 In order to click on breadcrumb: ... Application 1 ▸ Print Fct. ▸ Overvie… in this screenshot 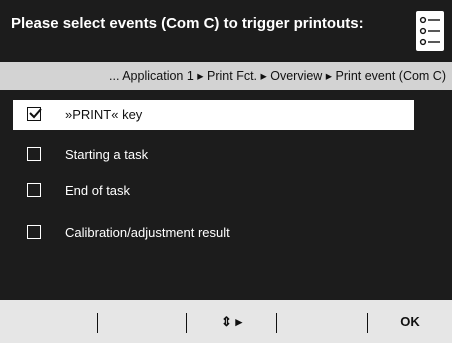, I will do `click(226, 76)`.